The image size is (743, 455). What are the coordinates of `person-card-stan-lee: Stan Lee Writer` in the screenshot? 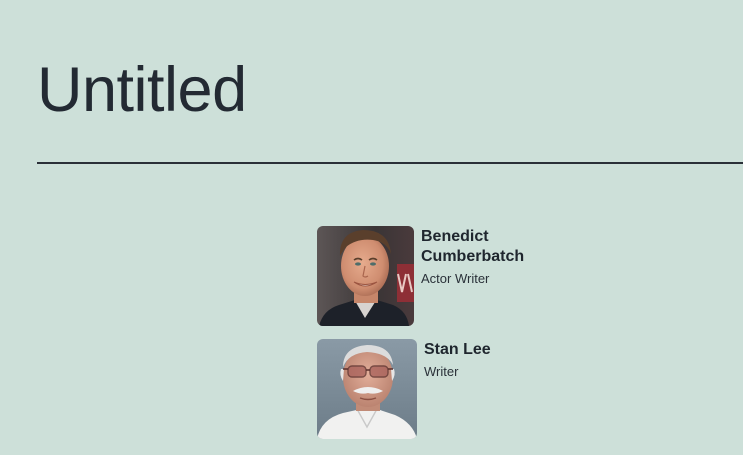 It's located at (507, 389).